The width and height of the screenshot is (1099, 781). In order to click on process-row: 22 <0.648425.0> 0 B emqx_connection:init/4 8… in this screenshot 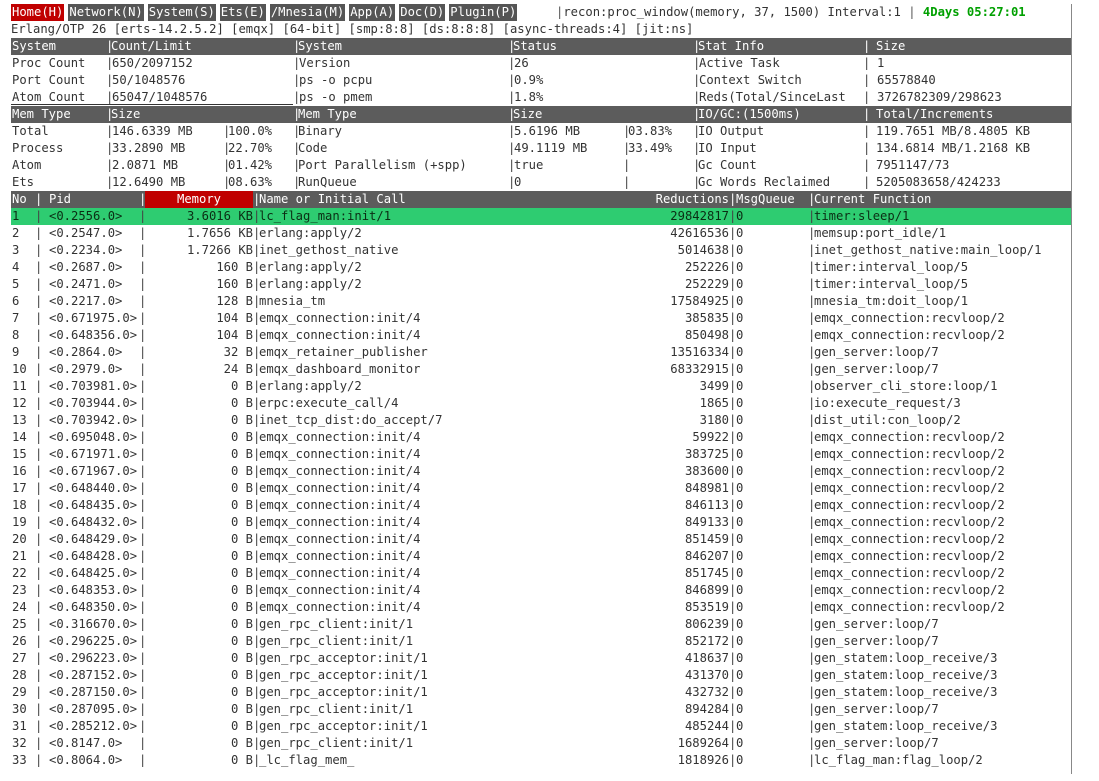, I will do `click(541, 573)`.